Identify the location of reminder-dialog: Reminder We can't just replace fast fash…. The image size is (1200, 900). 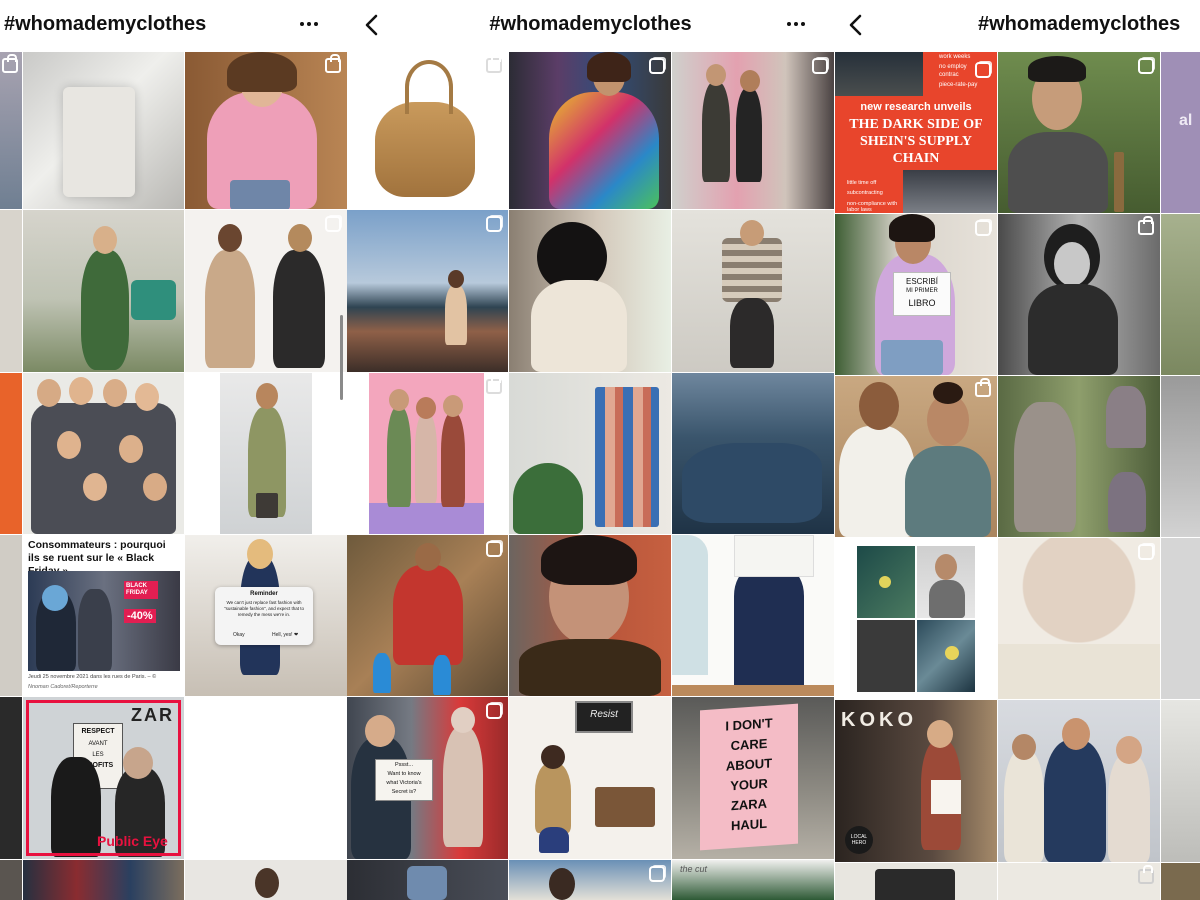
(264, 616).